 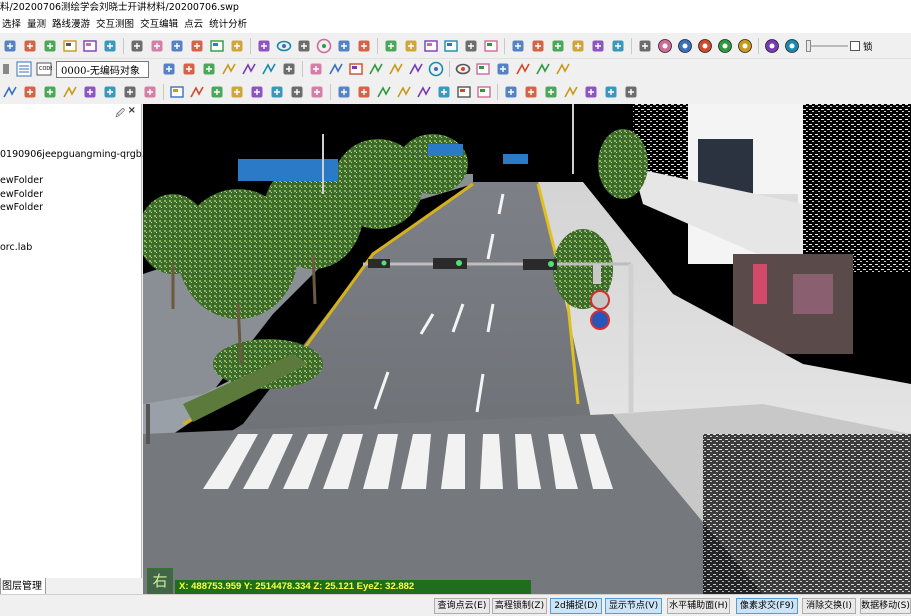 What do you see at coordinates (808, 45) in the screenshot?
I see `slider-knob` at bounding box center [808, 45].